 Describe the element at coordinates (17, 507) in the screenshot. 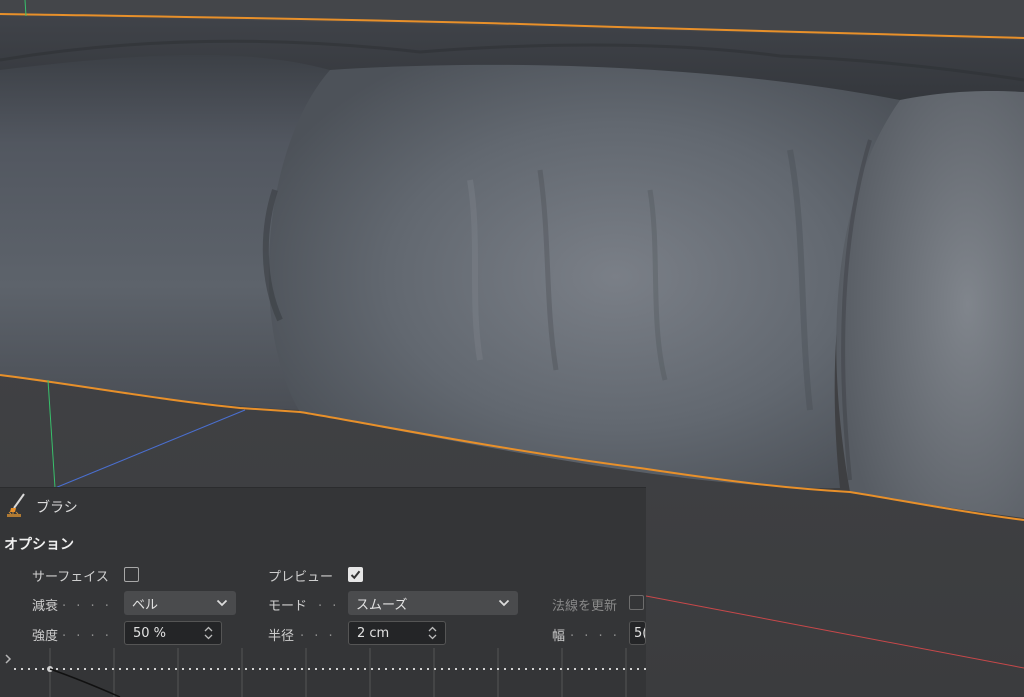

I see `brush-icon` at that location.